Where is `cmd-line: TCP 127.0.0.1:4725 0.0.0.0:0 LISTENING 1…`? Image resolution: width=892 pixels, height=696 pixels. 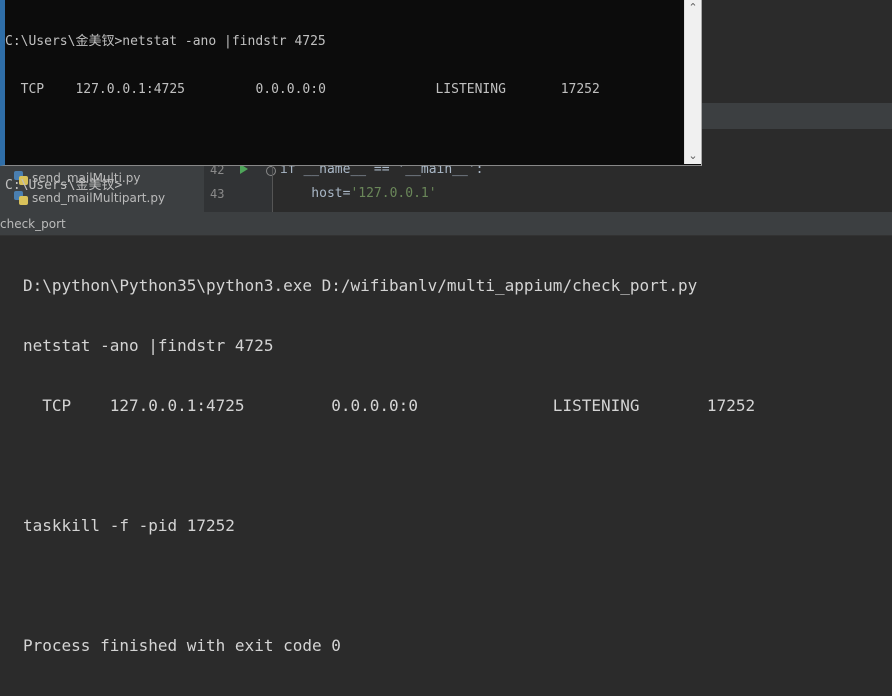
cmd-line: TCP 127.0.0.1:4725 0.0.0.0:0 LISTENING 1… is located at coordinates (302, 89).